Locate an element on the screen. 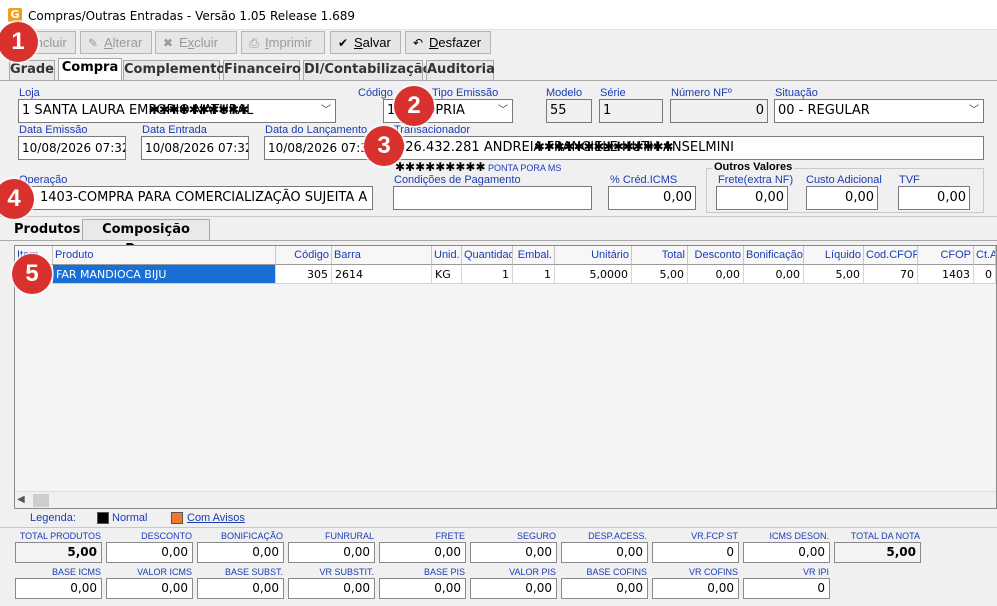 This screenshot has height=606, width=997. data-emissao-field: 10/08/2026 07:32 is located at coordinates (72, 148).